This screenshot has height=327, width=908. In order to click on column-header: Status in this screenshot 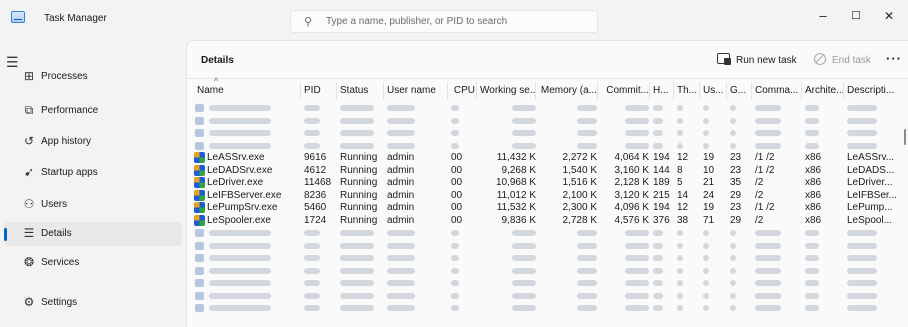, I will do `click(362, 90)`.